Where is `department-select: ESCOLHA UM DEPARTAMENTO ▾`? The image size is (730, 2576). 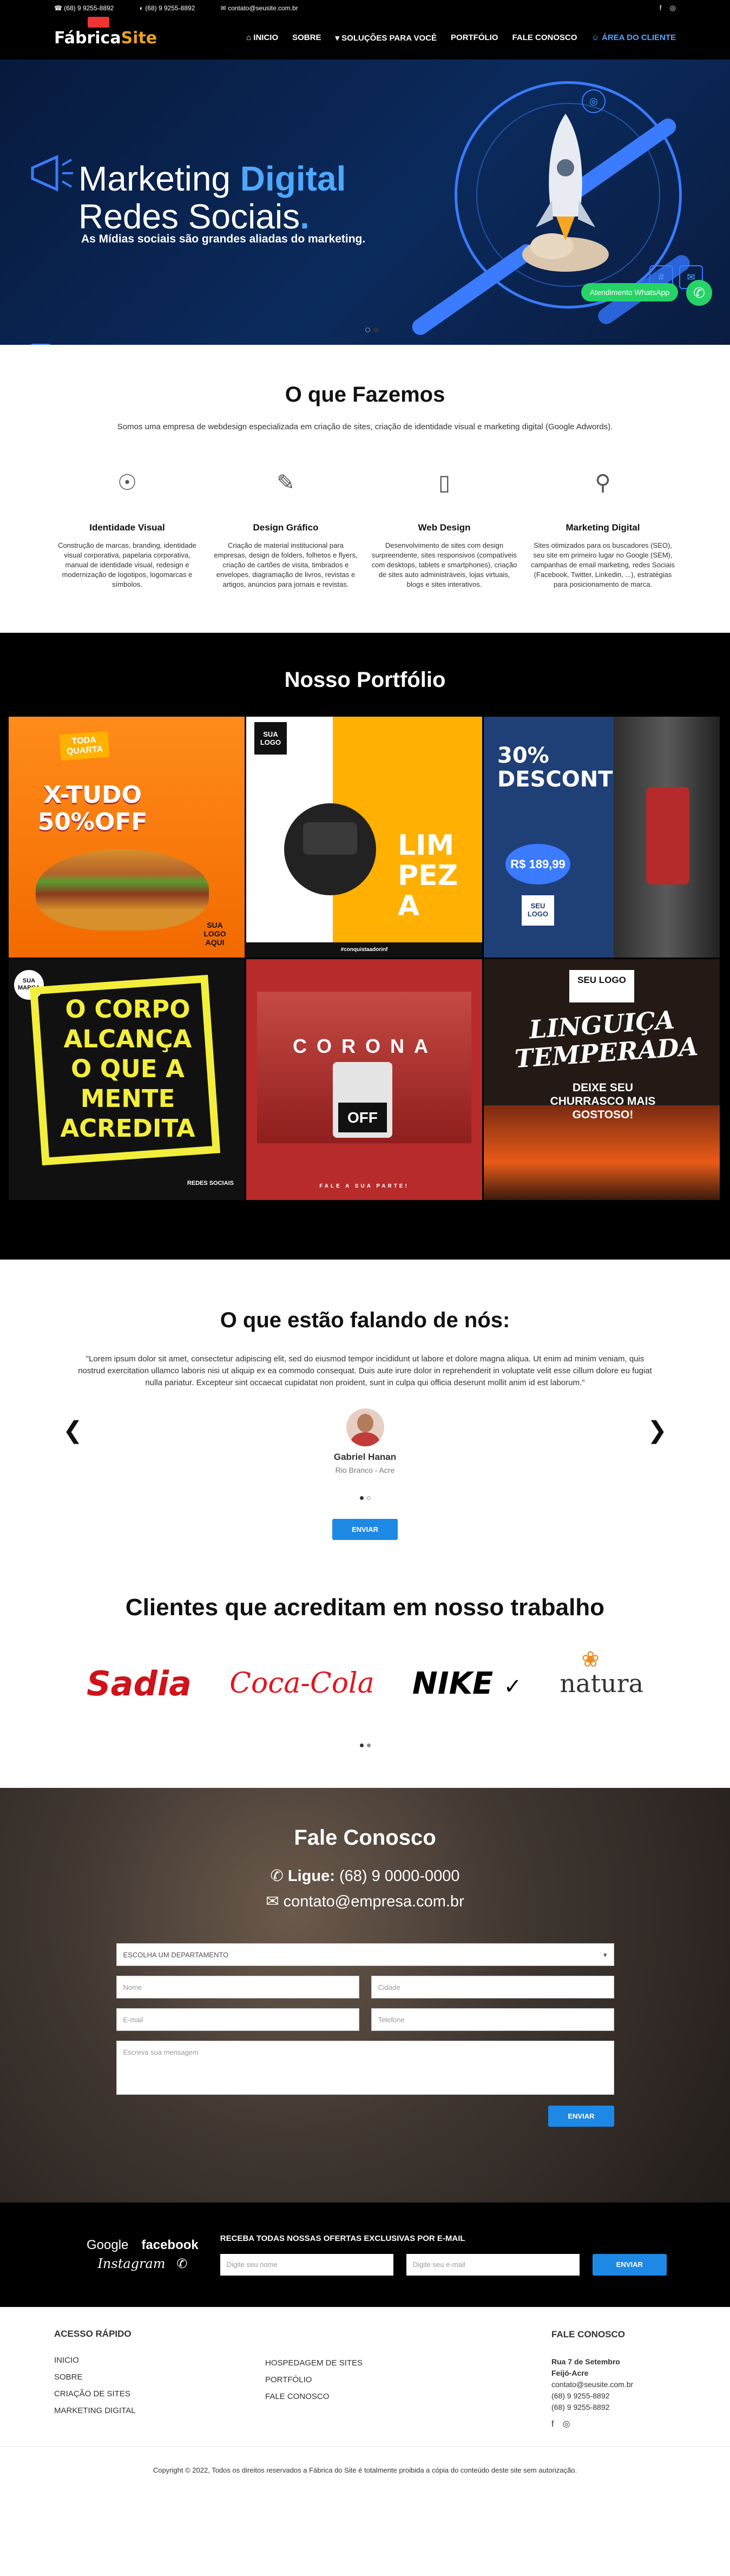
department-select: ESCOLHA UM DEPARTAMENTO ▾ is located at coordinates (365, 1955).